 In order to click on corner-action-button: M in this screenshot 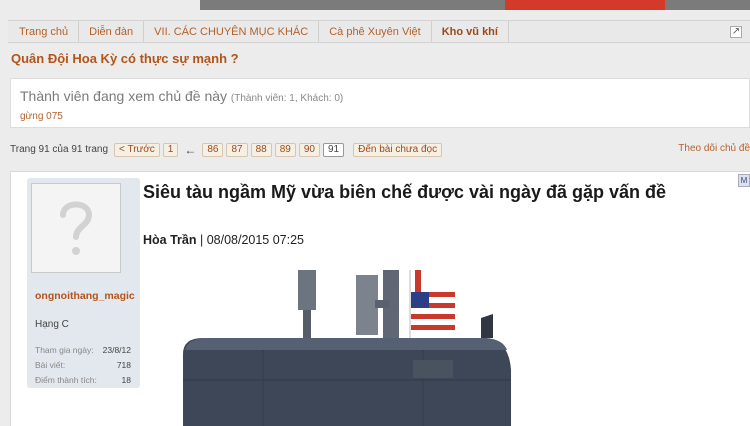, I will do `click(744, 180)`.